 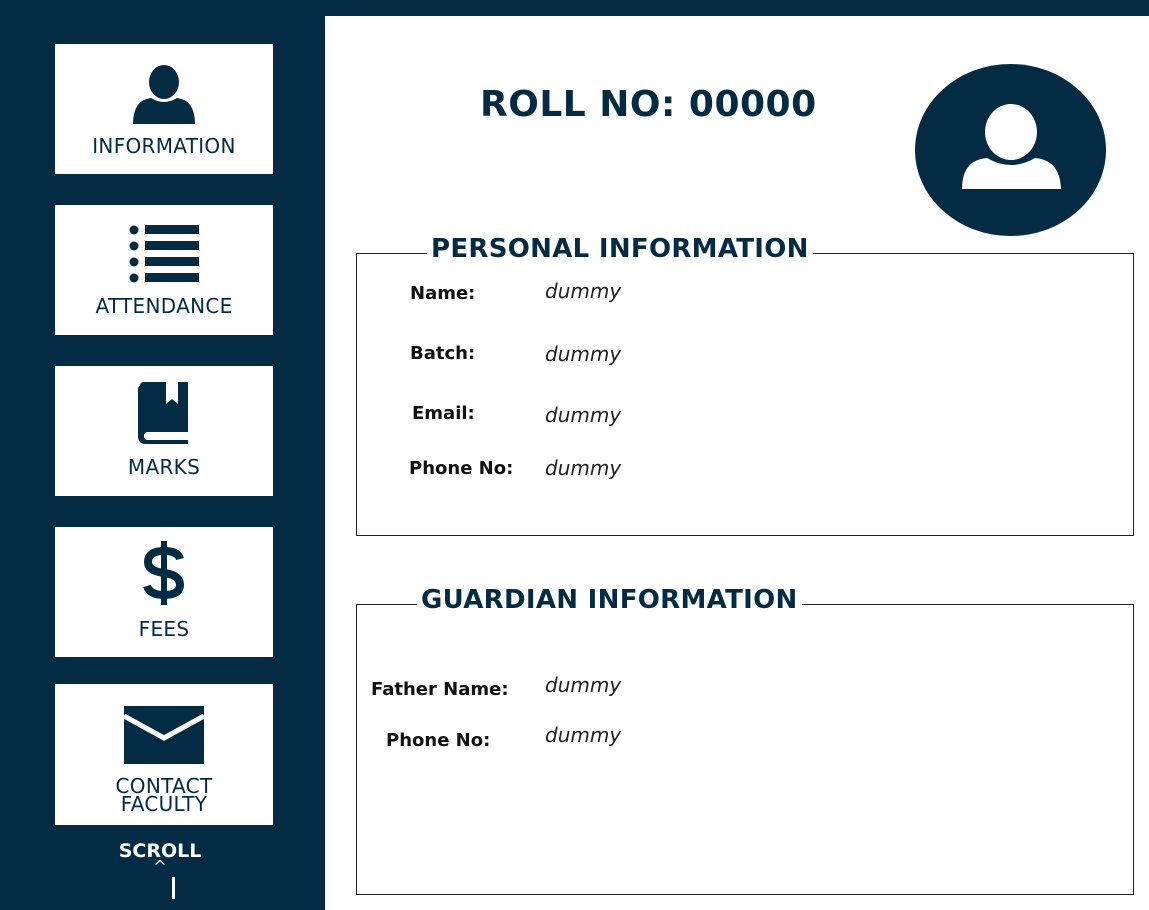 I want to click on sidebar-item-label: MARKS, so click(x=164, y=467).